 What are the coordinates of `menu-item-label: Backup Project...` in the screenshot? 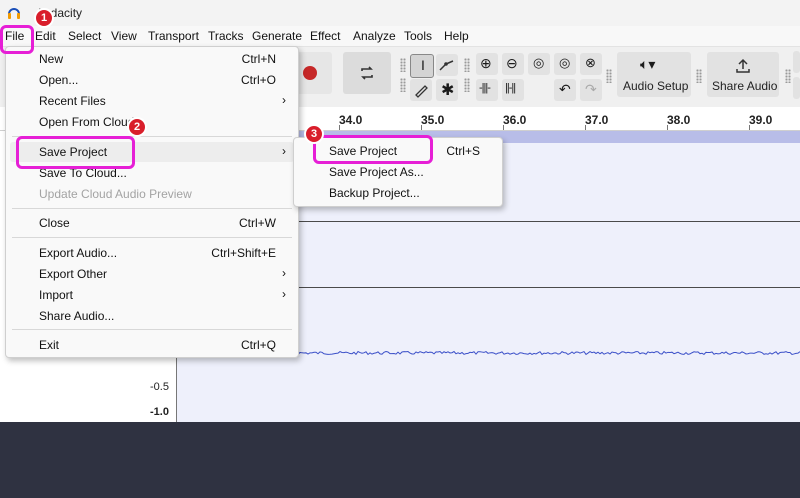 It's located at (374, 193).